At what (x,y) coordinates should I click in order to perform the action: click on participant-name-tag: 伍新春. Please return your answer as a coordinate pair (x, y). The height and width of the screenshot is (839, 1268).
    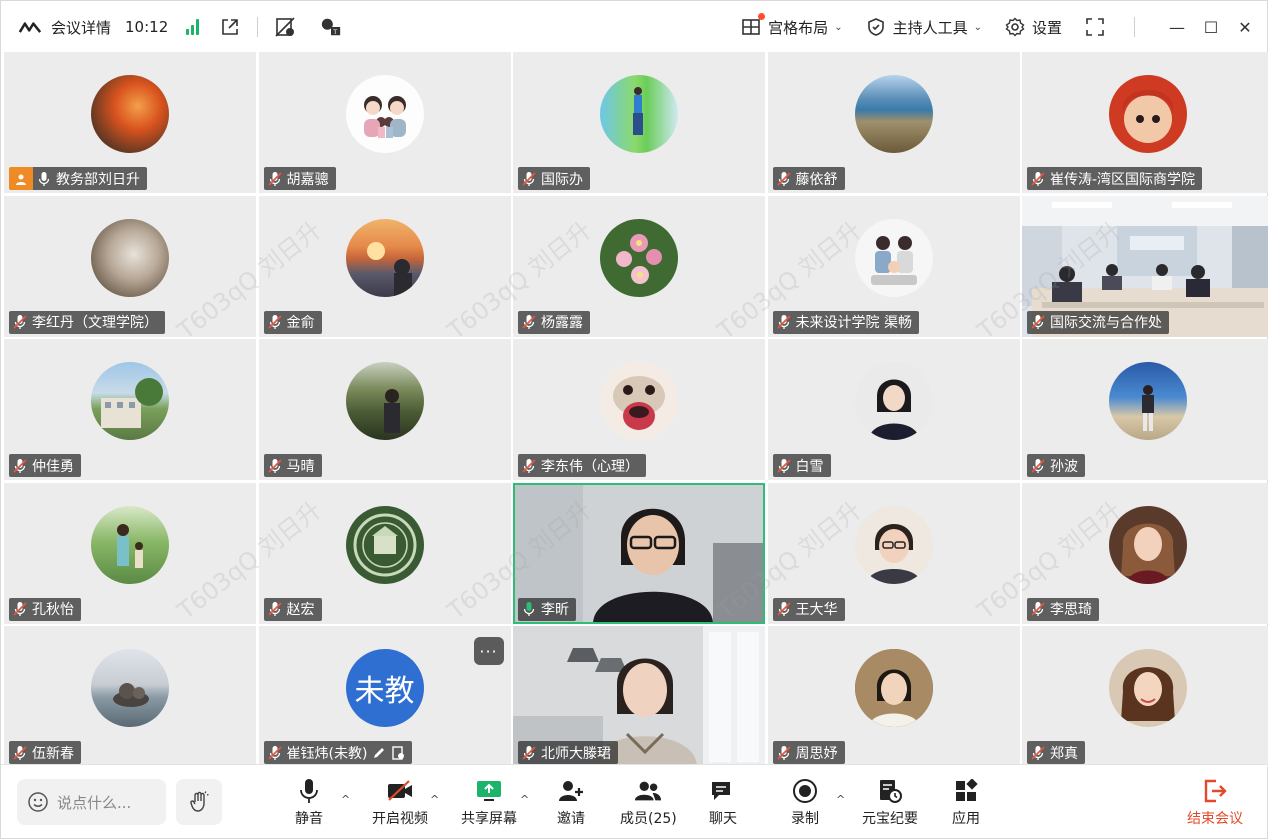
    Looking at the image, I should click on (45, 752).